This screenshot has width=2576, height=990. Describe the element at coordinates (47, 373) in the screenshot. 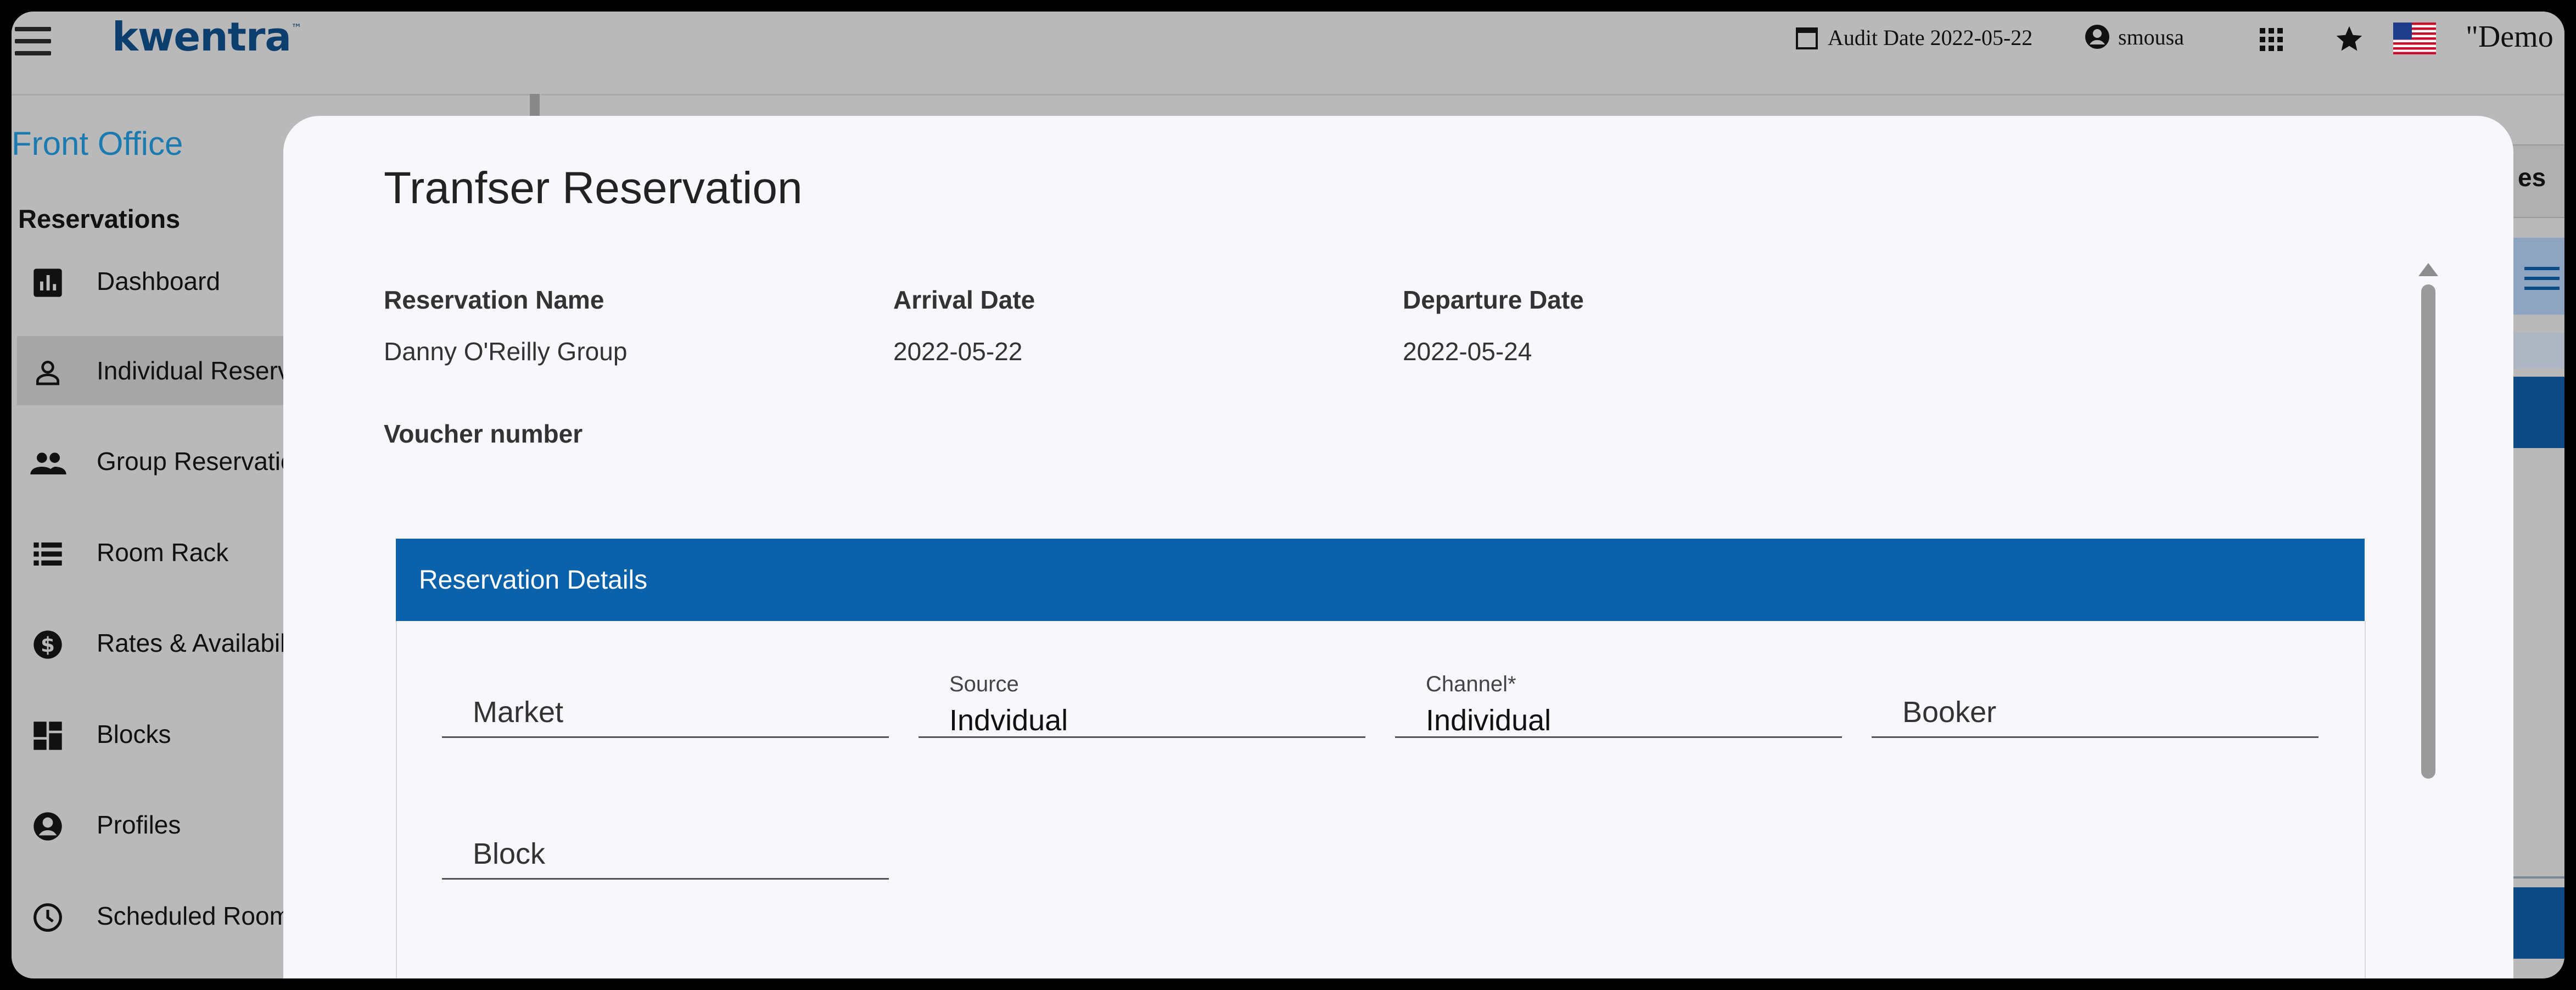

I see `person-icon` at that location.